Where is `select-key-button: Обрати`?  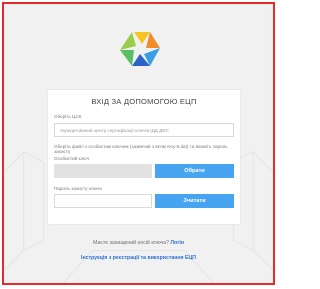
select-key-button: Обрати is located at coordinates (194, 171).